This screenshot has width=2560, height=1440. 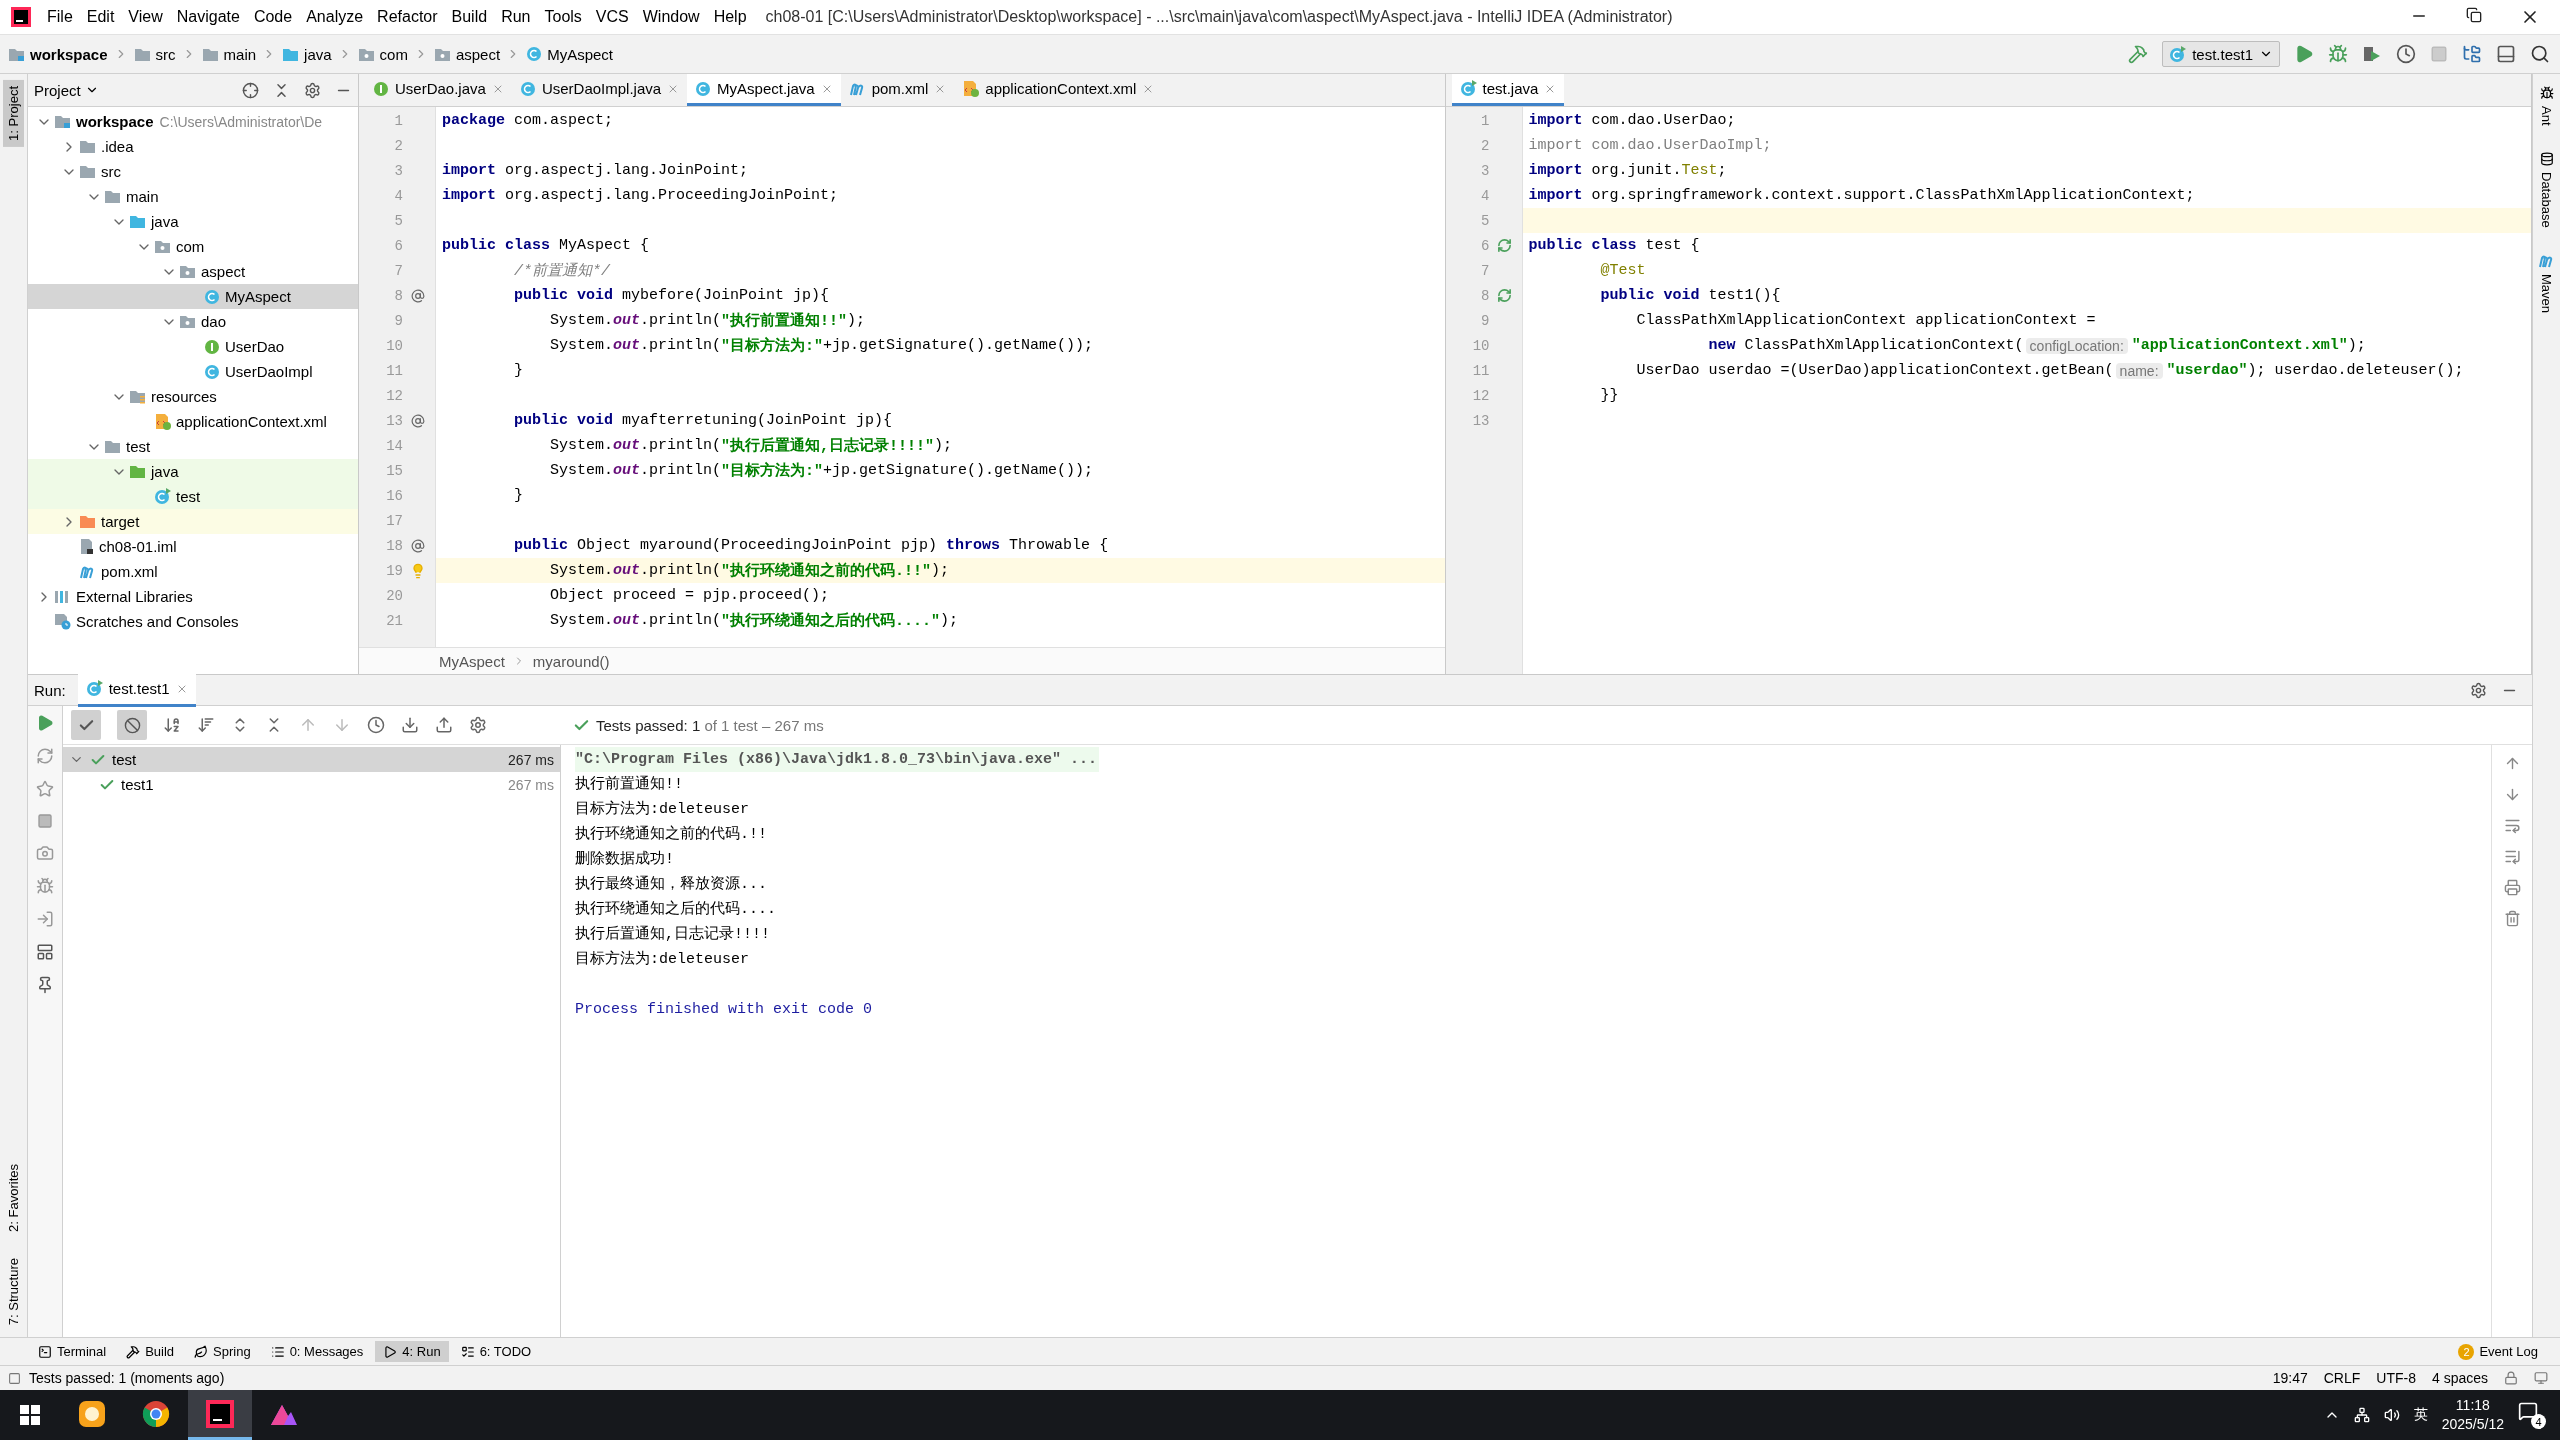 I want to click on tree-item: main, so click(x=193, y=196).